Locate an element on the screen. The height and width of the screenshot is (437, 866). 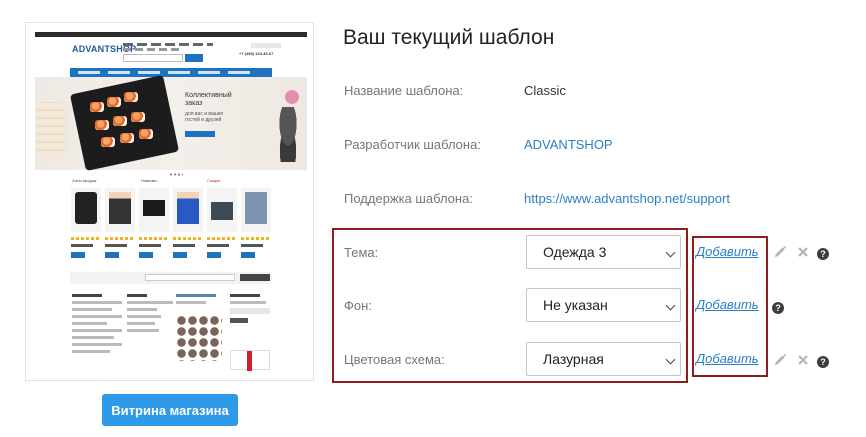
theme-label: Тема: is located at coordinates (361, 252).